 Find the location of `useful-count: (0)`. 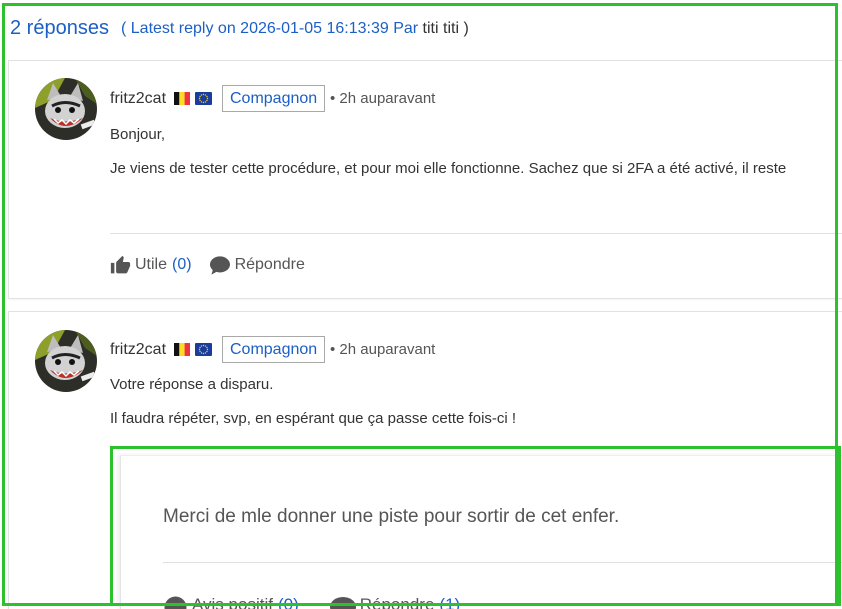

useful-count: (0) is located at coordinates (182, 265).